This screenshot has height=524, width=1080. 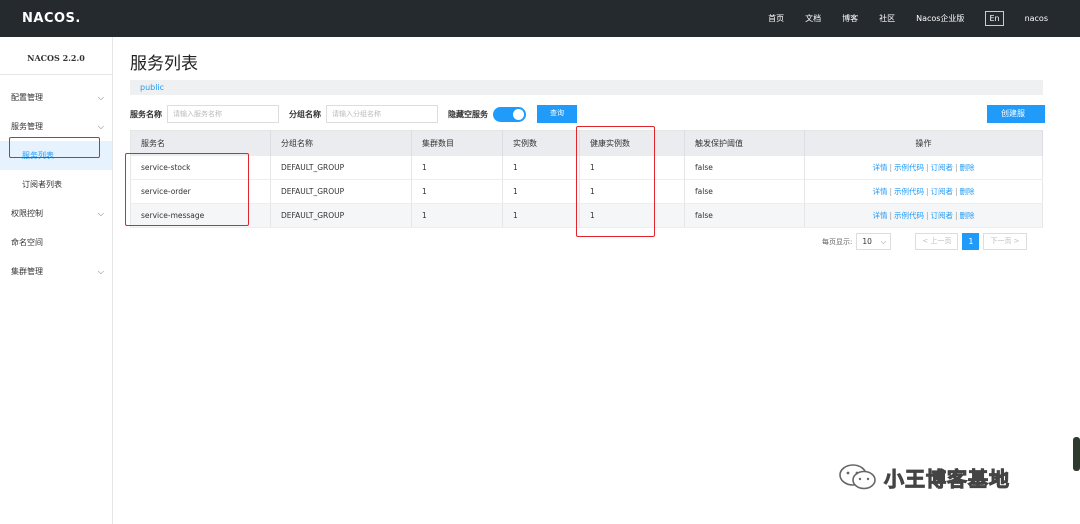 What do you see at coordinates (187, 189) in the screenshot?
I see `highlight-box-service-names` at bounding box center [187, 189].